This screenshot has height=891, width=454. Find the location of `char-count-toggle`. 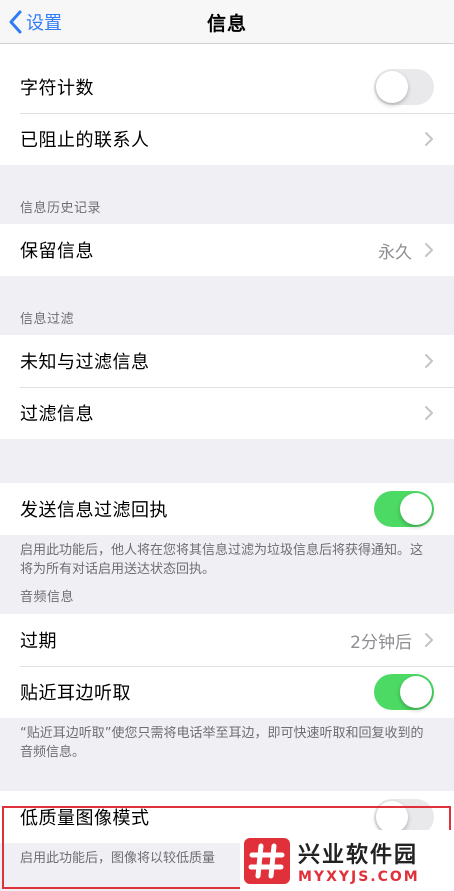

char-count-toggle is located at coordinates (404, 87).